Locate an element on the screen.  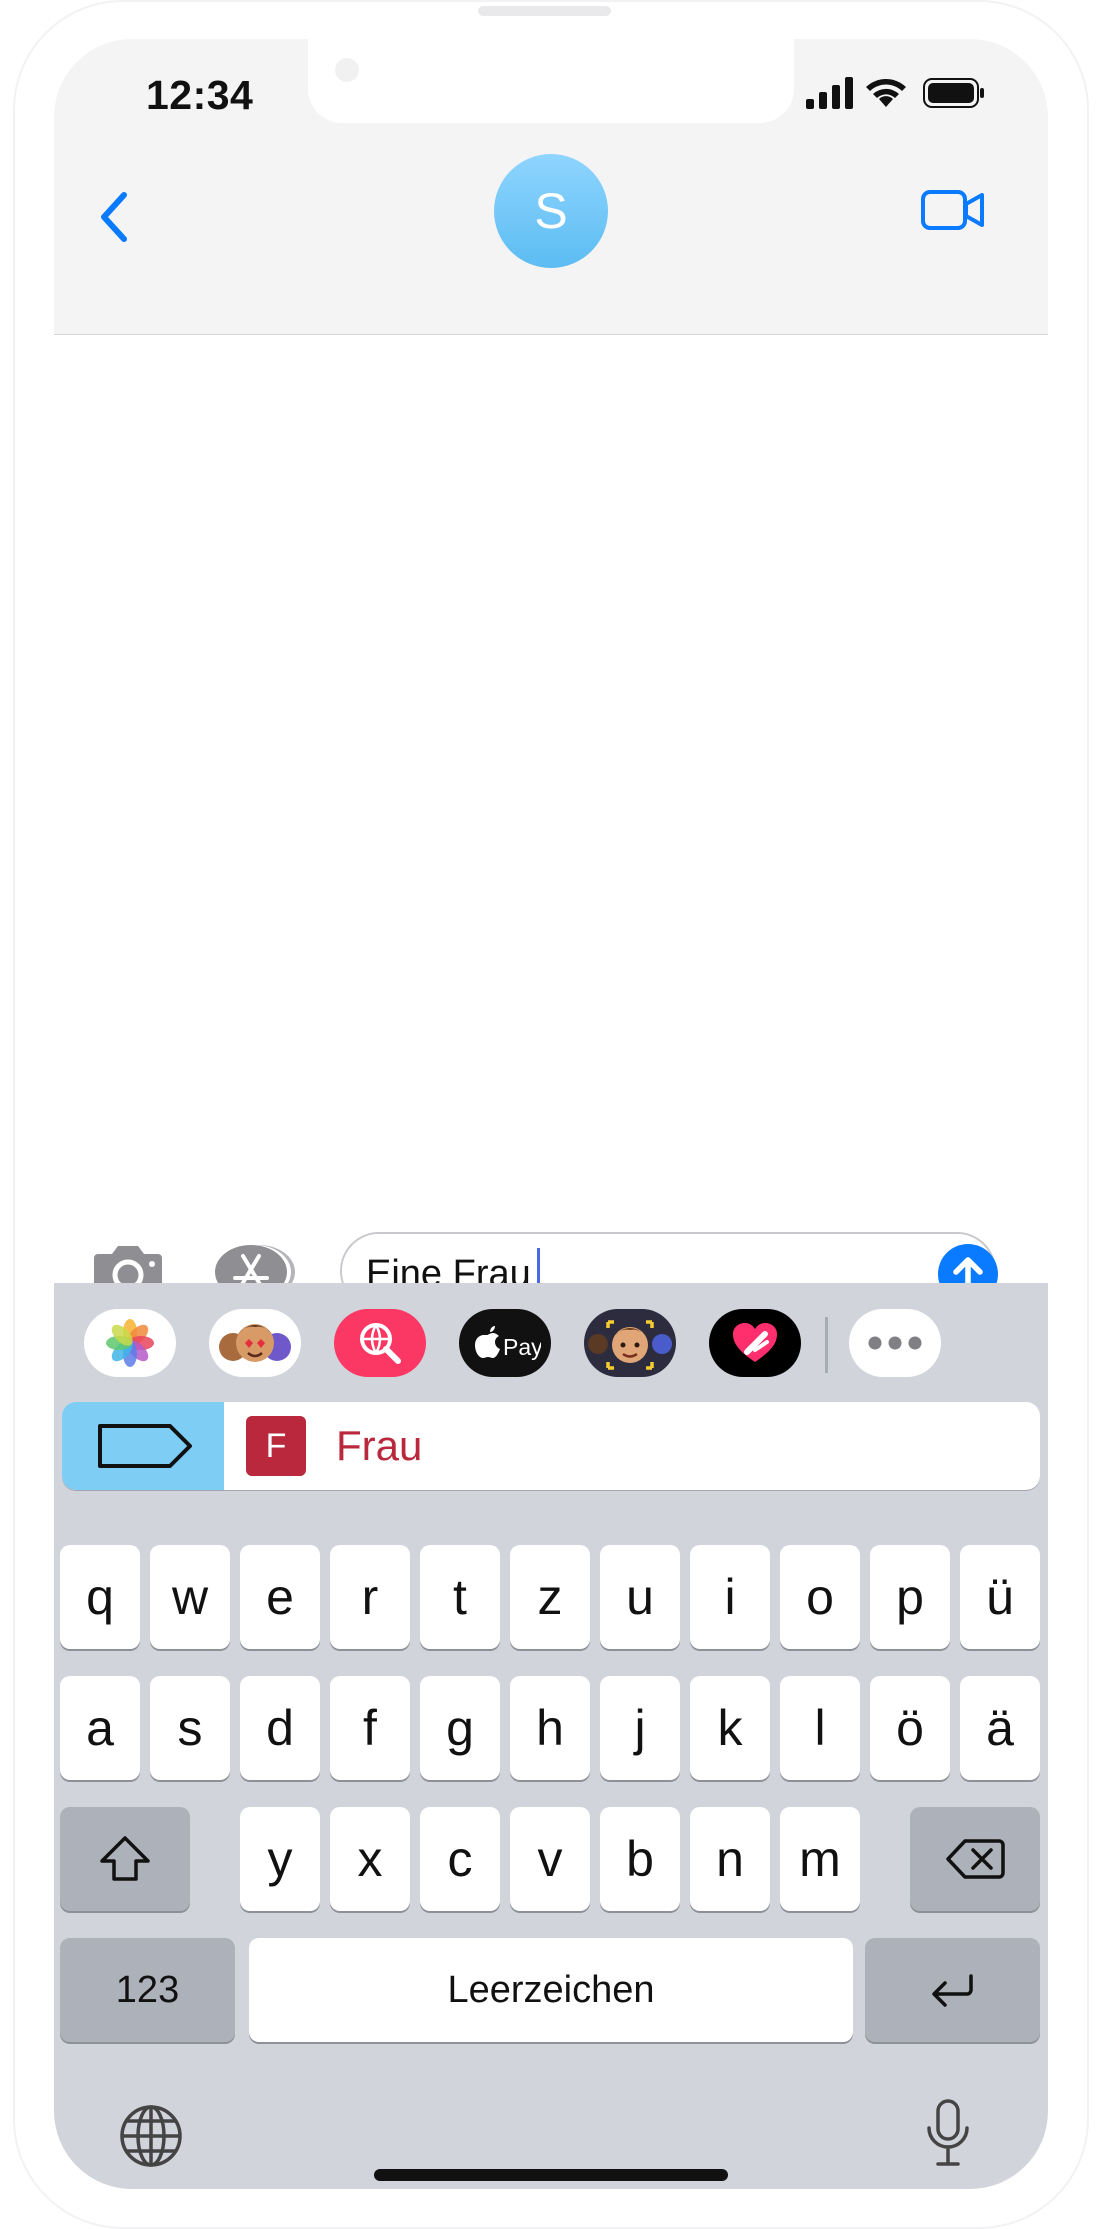
shift-key is located at coordinates (125, 1859).